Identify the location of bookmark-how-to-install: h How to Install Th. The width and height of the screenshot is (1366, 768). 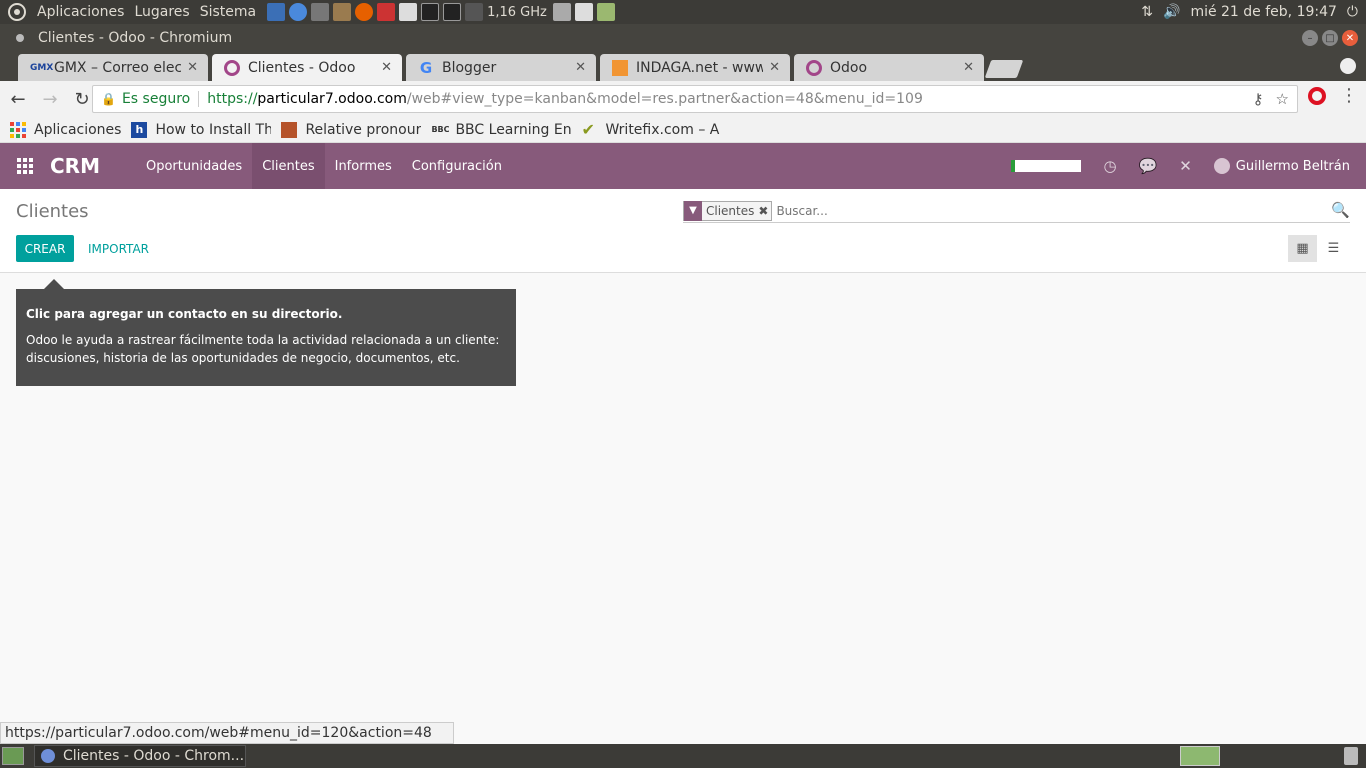
(201, 129).